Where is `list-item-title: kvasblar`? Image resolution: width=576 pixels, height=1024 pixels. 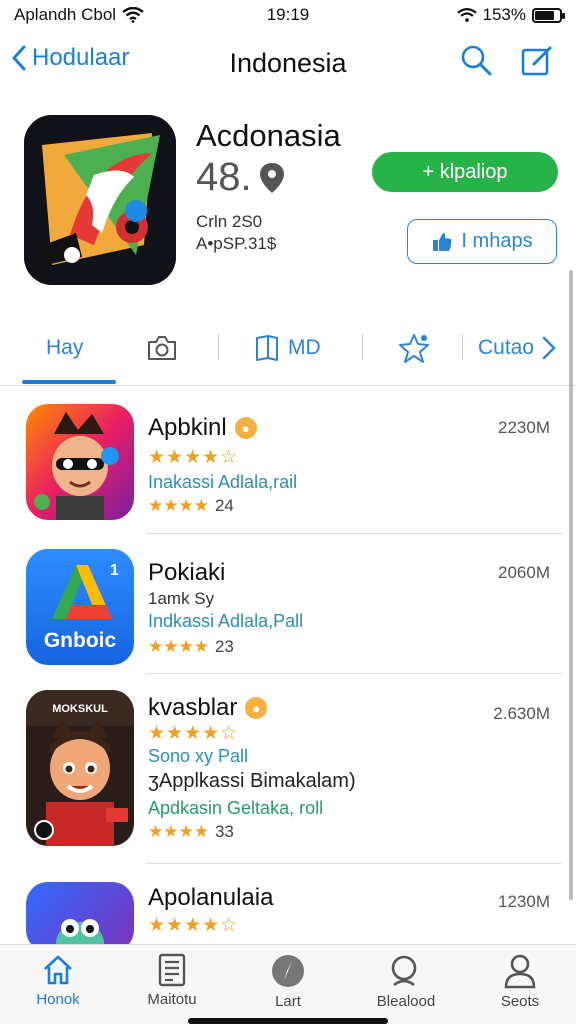
list-item-title: kvasblar is located at coordinates (193, 707).